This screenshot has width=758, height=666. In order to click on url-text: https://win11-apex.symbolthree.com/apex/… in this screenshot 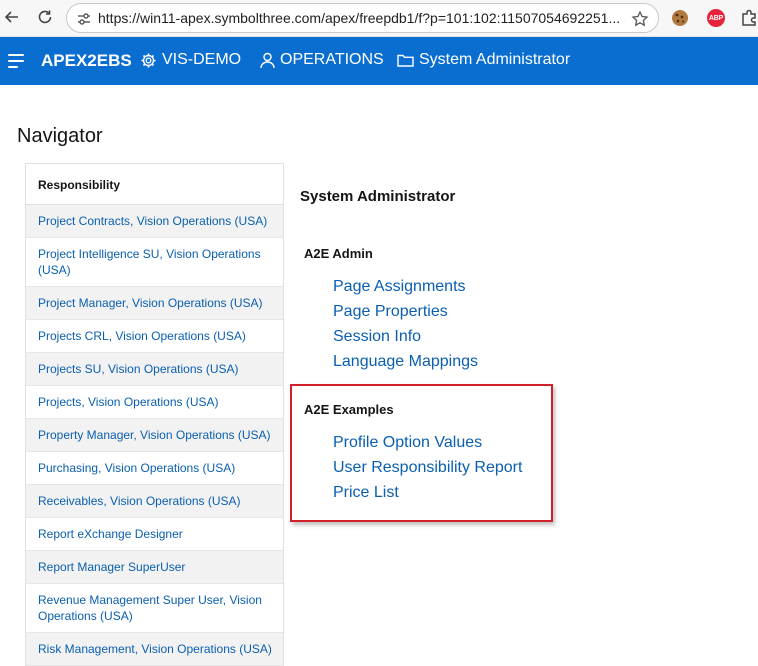, I will do `click(362, 18)`.